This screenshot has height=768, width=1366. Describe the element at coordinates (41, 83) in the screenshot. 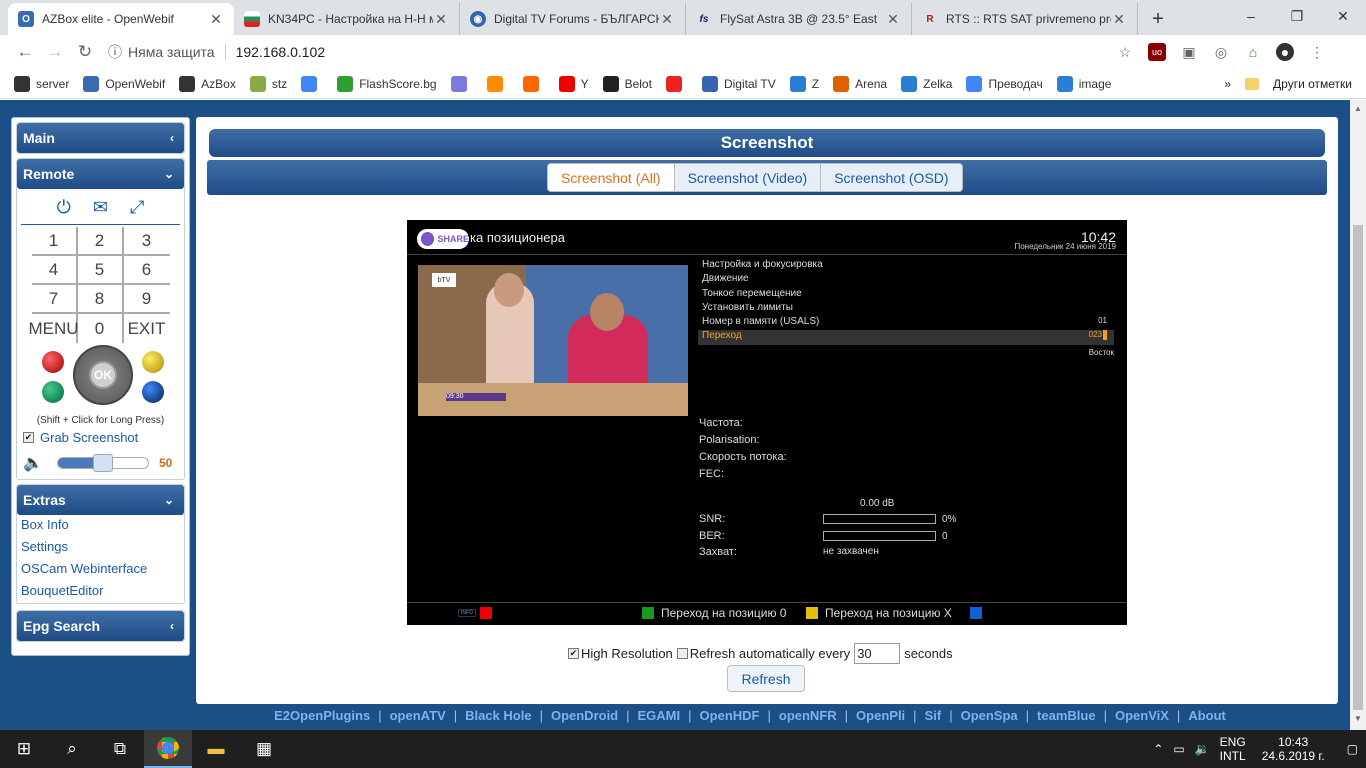

I see `bookmark-item: server` at that location.